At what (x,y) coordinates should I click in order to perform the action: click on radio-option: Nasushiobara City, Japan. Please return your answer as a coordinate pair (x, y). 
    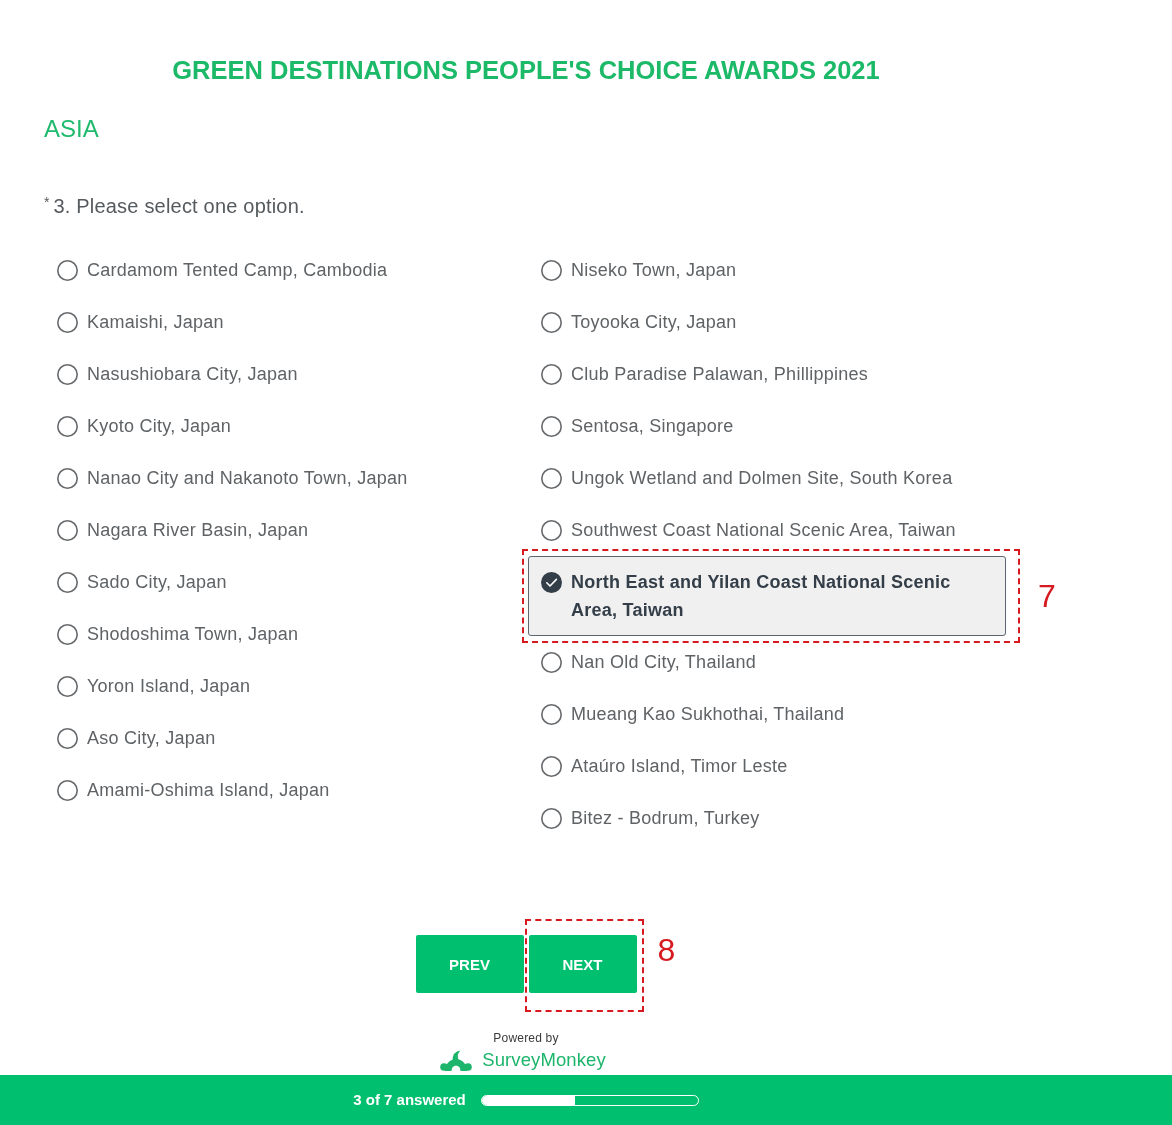
    Looking at the image, I should click on (177, 374).